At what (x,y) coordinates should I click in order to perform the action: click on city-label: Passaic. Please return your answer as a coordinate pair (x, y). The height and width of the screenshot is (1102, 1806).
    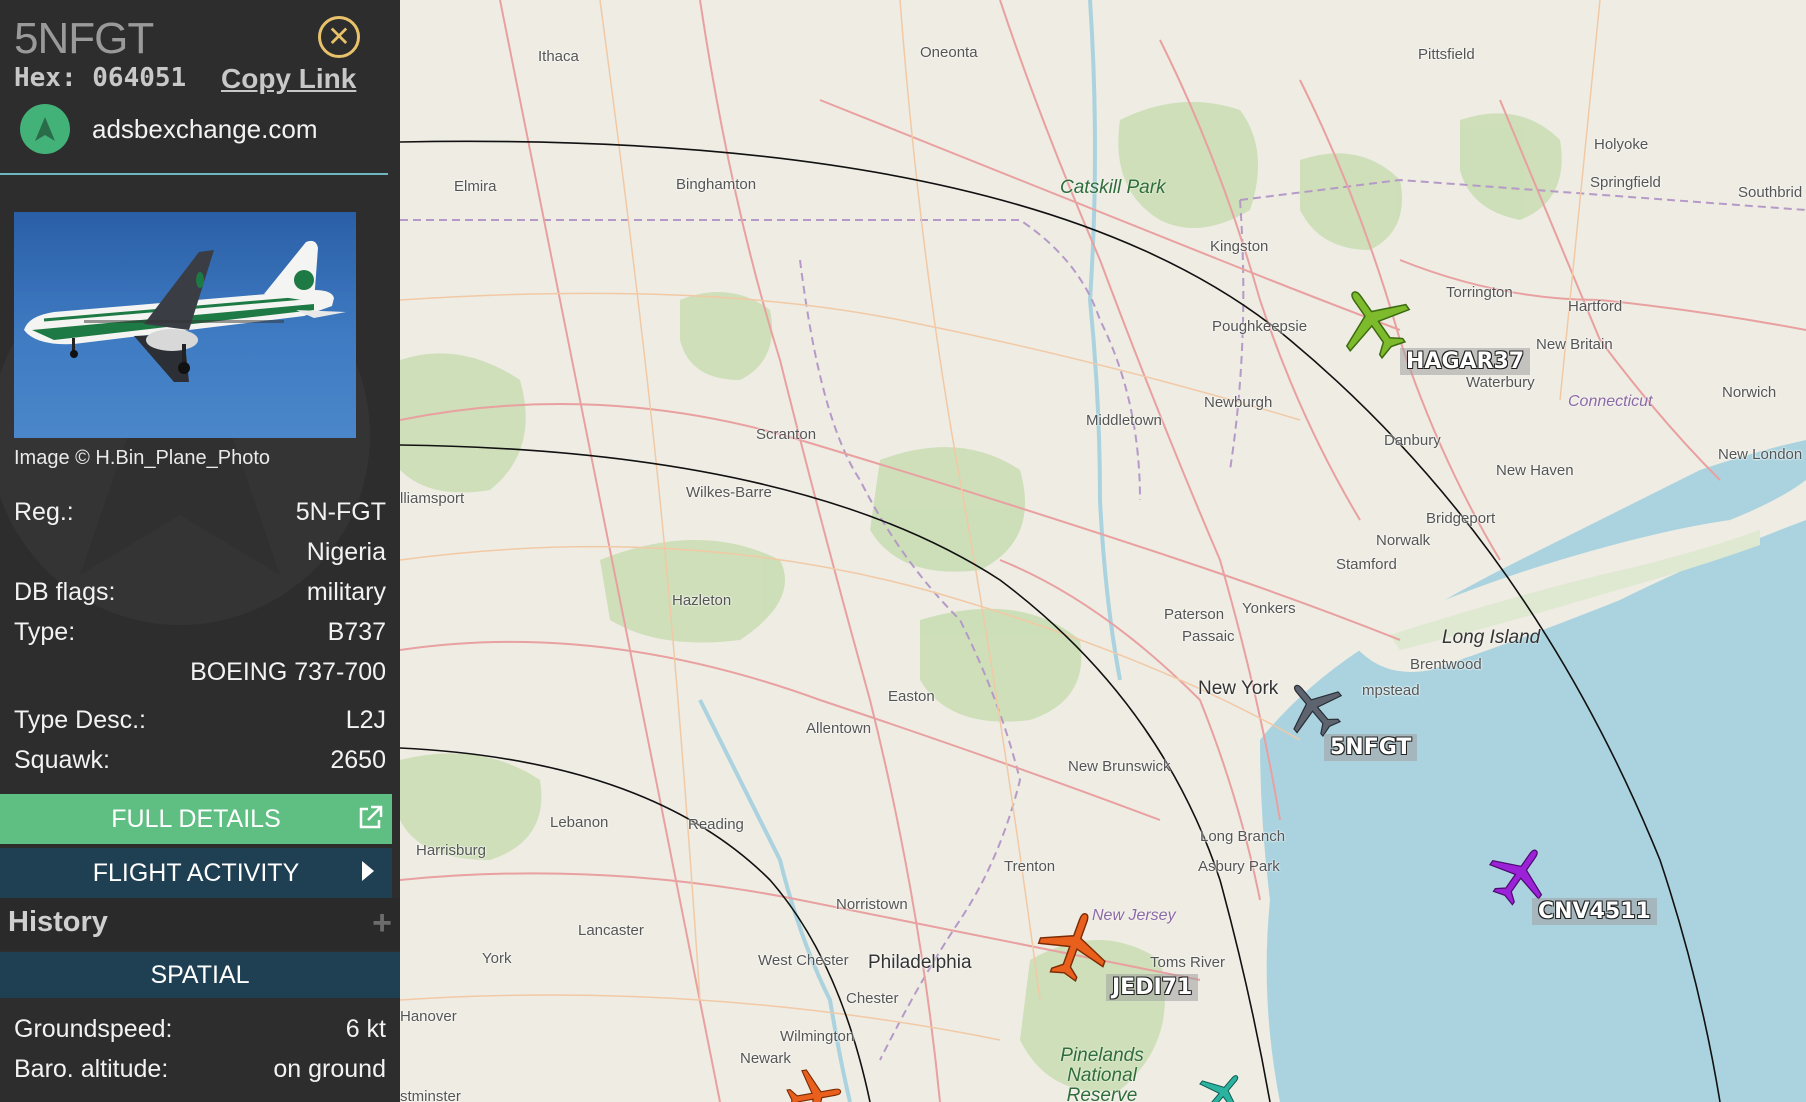
    Looking at the image, I should click on (1208, 636).